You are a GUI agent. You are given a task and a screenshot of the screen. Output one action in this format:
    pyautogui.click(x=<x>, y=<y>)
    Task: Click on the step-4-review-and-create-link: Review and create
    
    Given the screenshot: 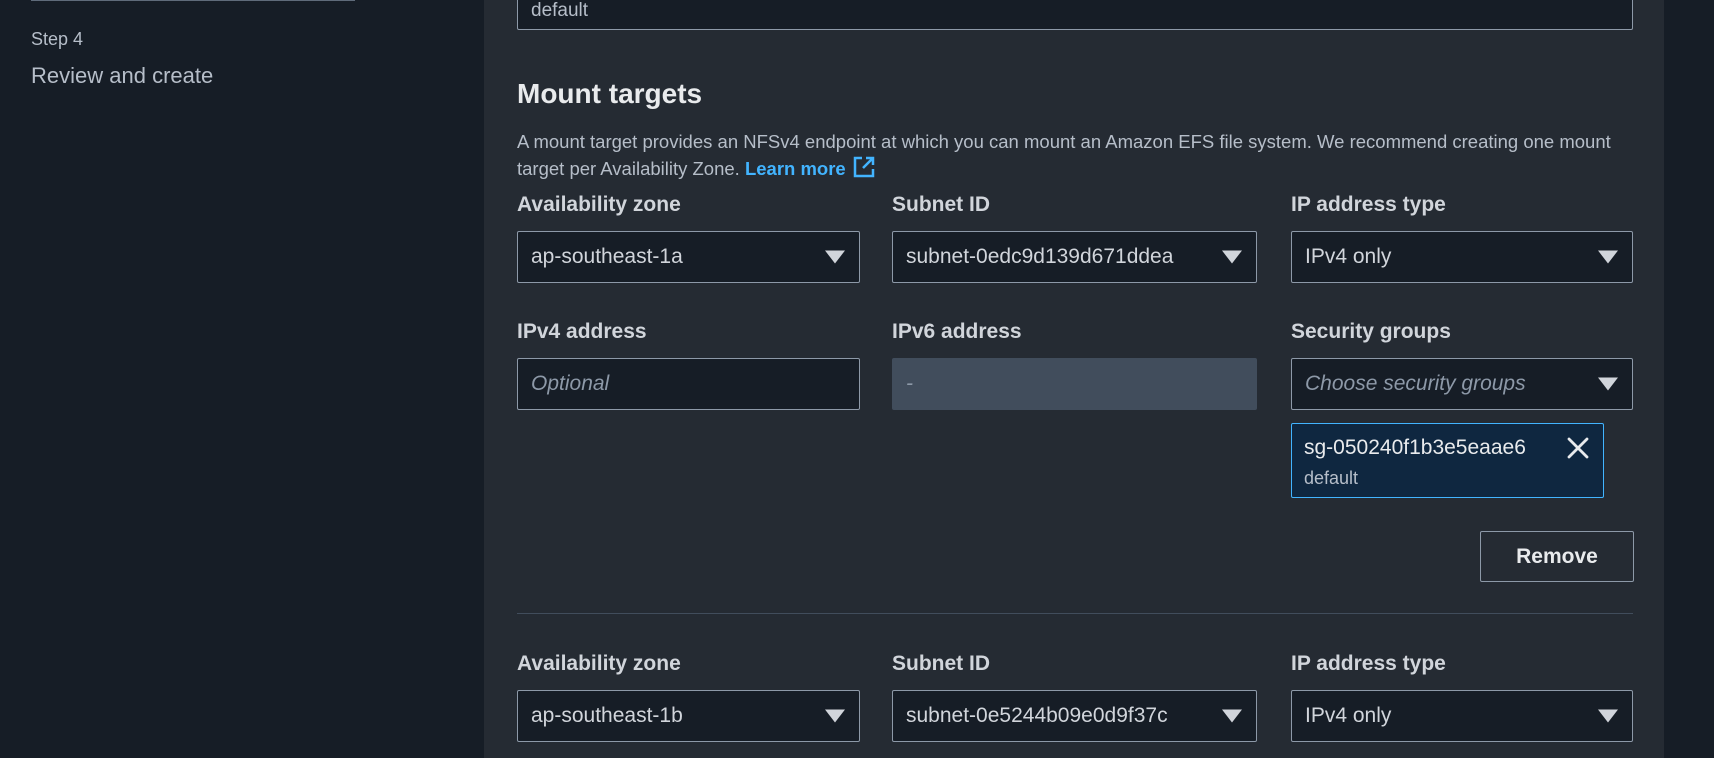 What is the action you would take?
    pyautogui.click(x=122, y=76)
    